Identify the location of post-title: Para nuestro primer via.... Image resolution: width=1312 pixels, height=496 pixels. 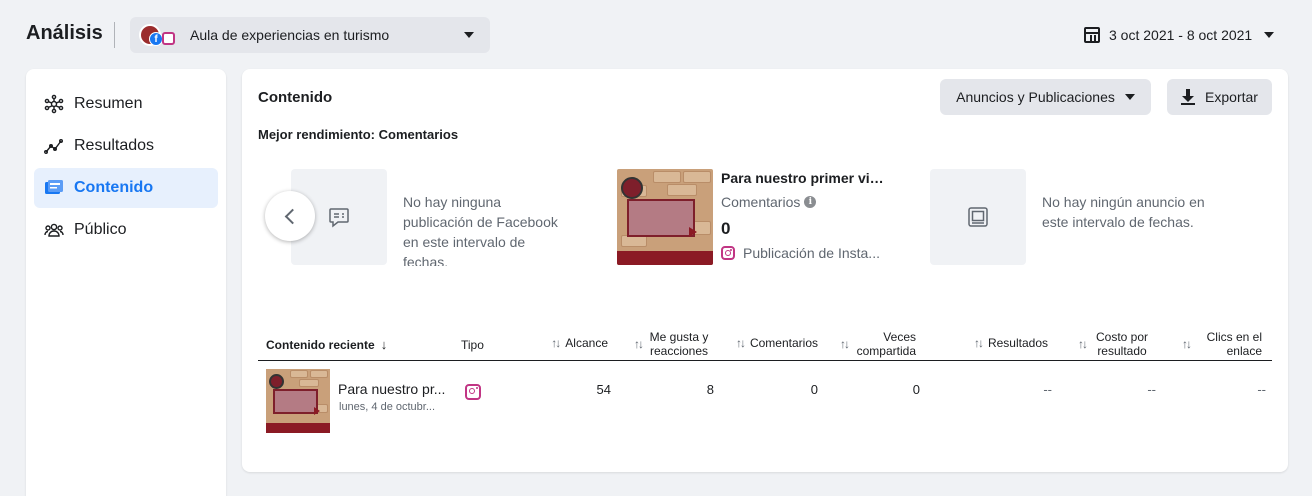
(803, 178).